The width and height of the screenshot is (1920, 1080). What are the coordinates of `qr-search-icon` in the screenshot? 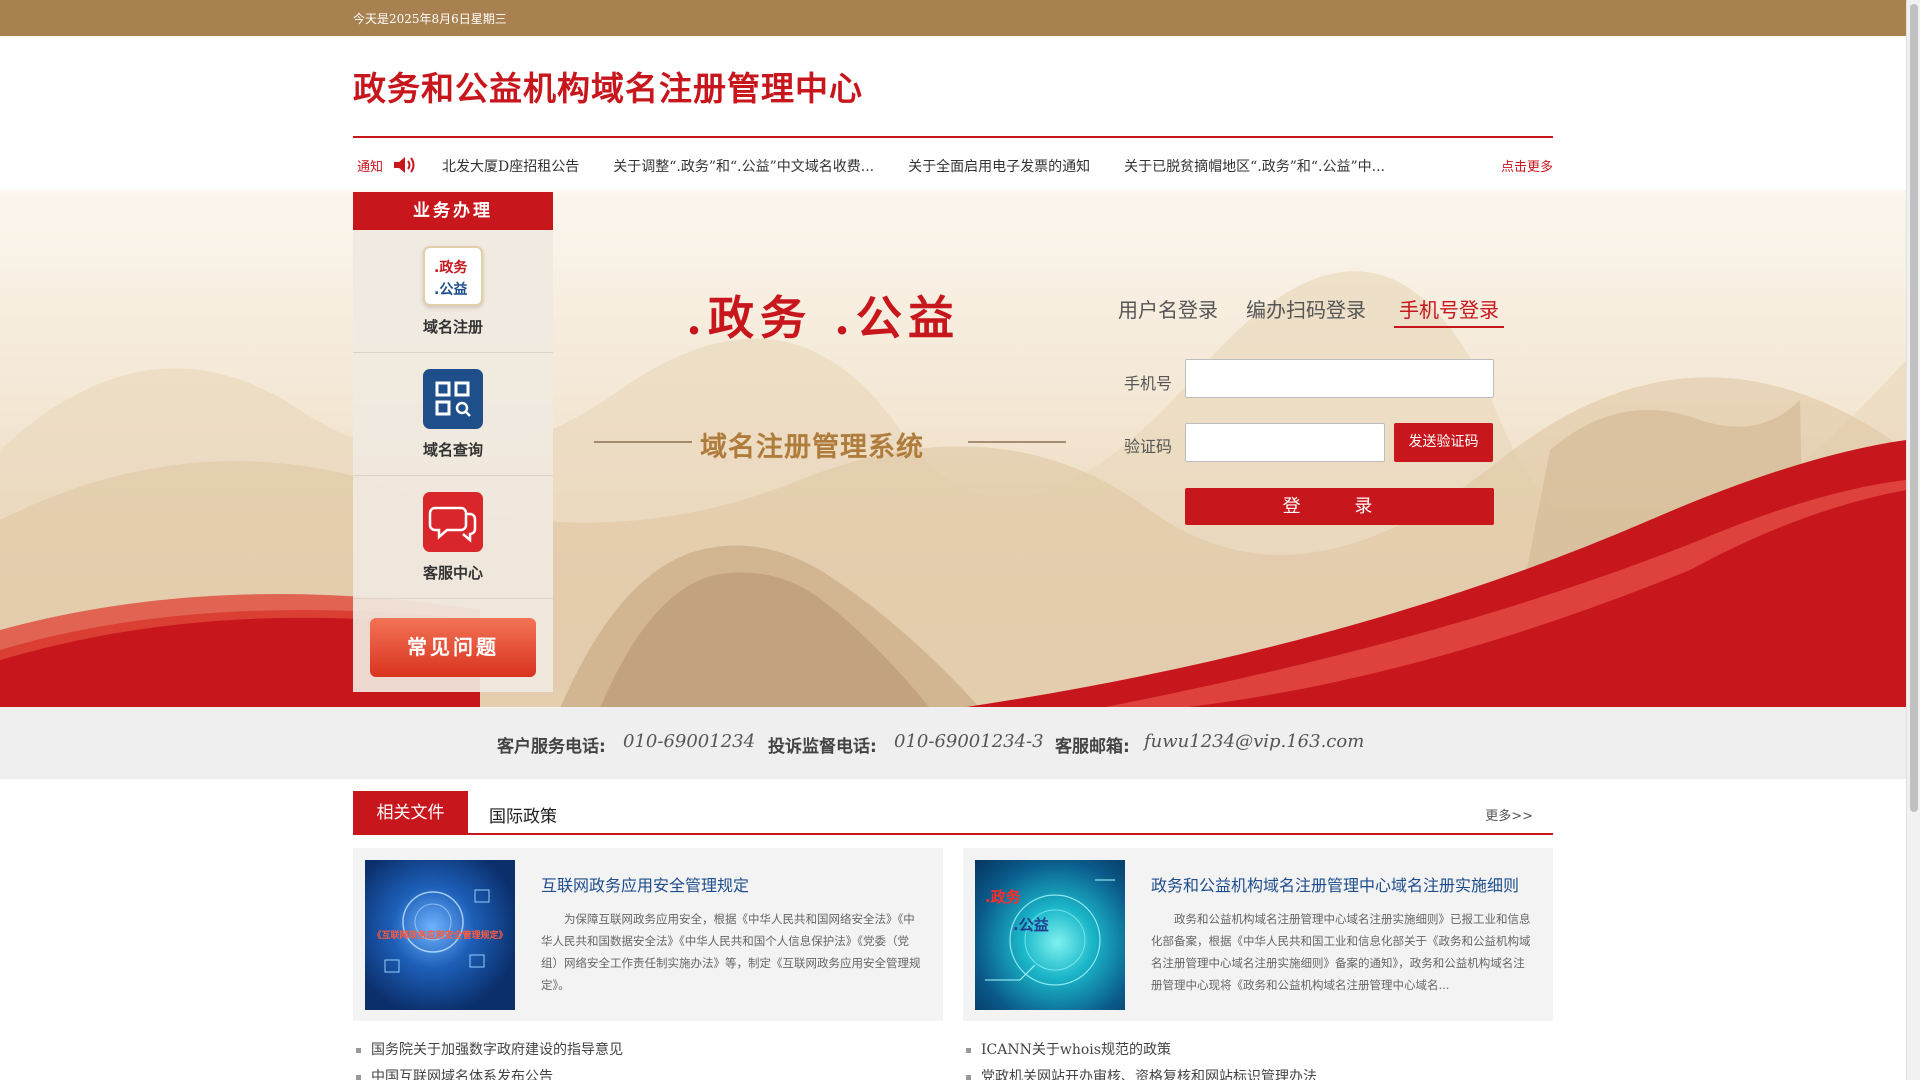 It's located at (453, 399).